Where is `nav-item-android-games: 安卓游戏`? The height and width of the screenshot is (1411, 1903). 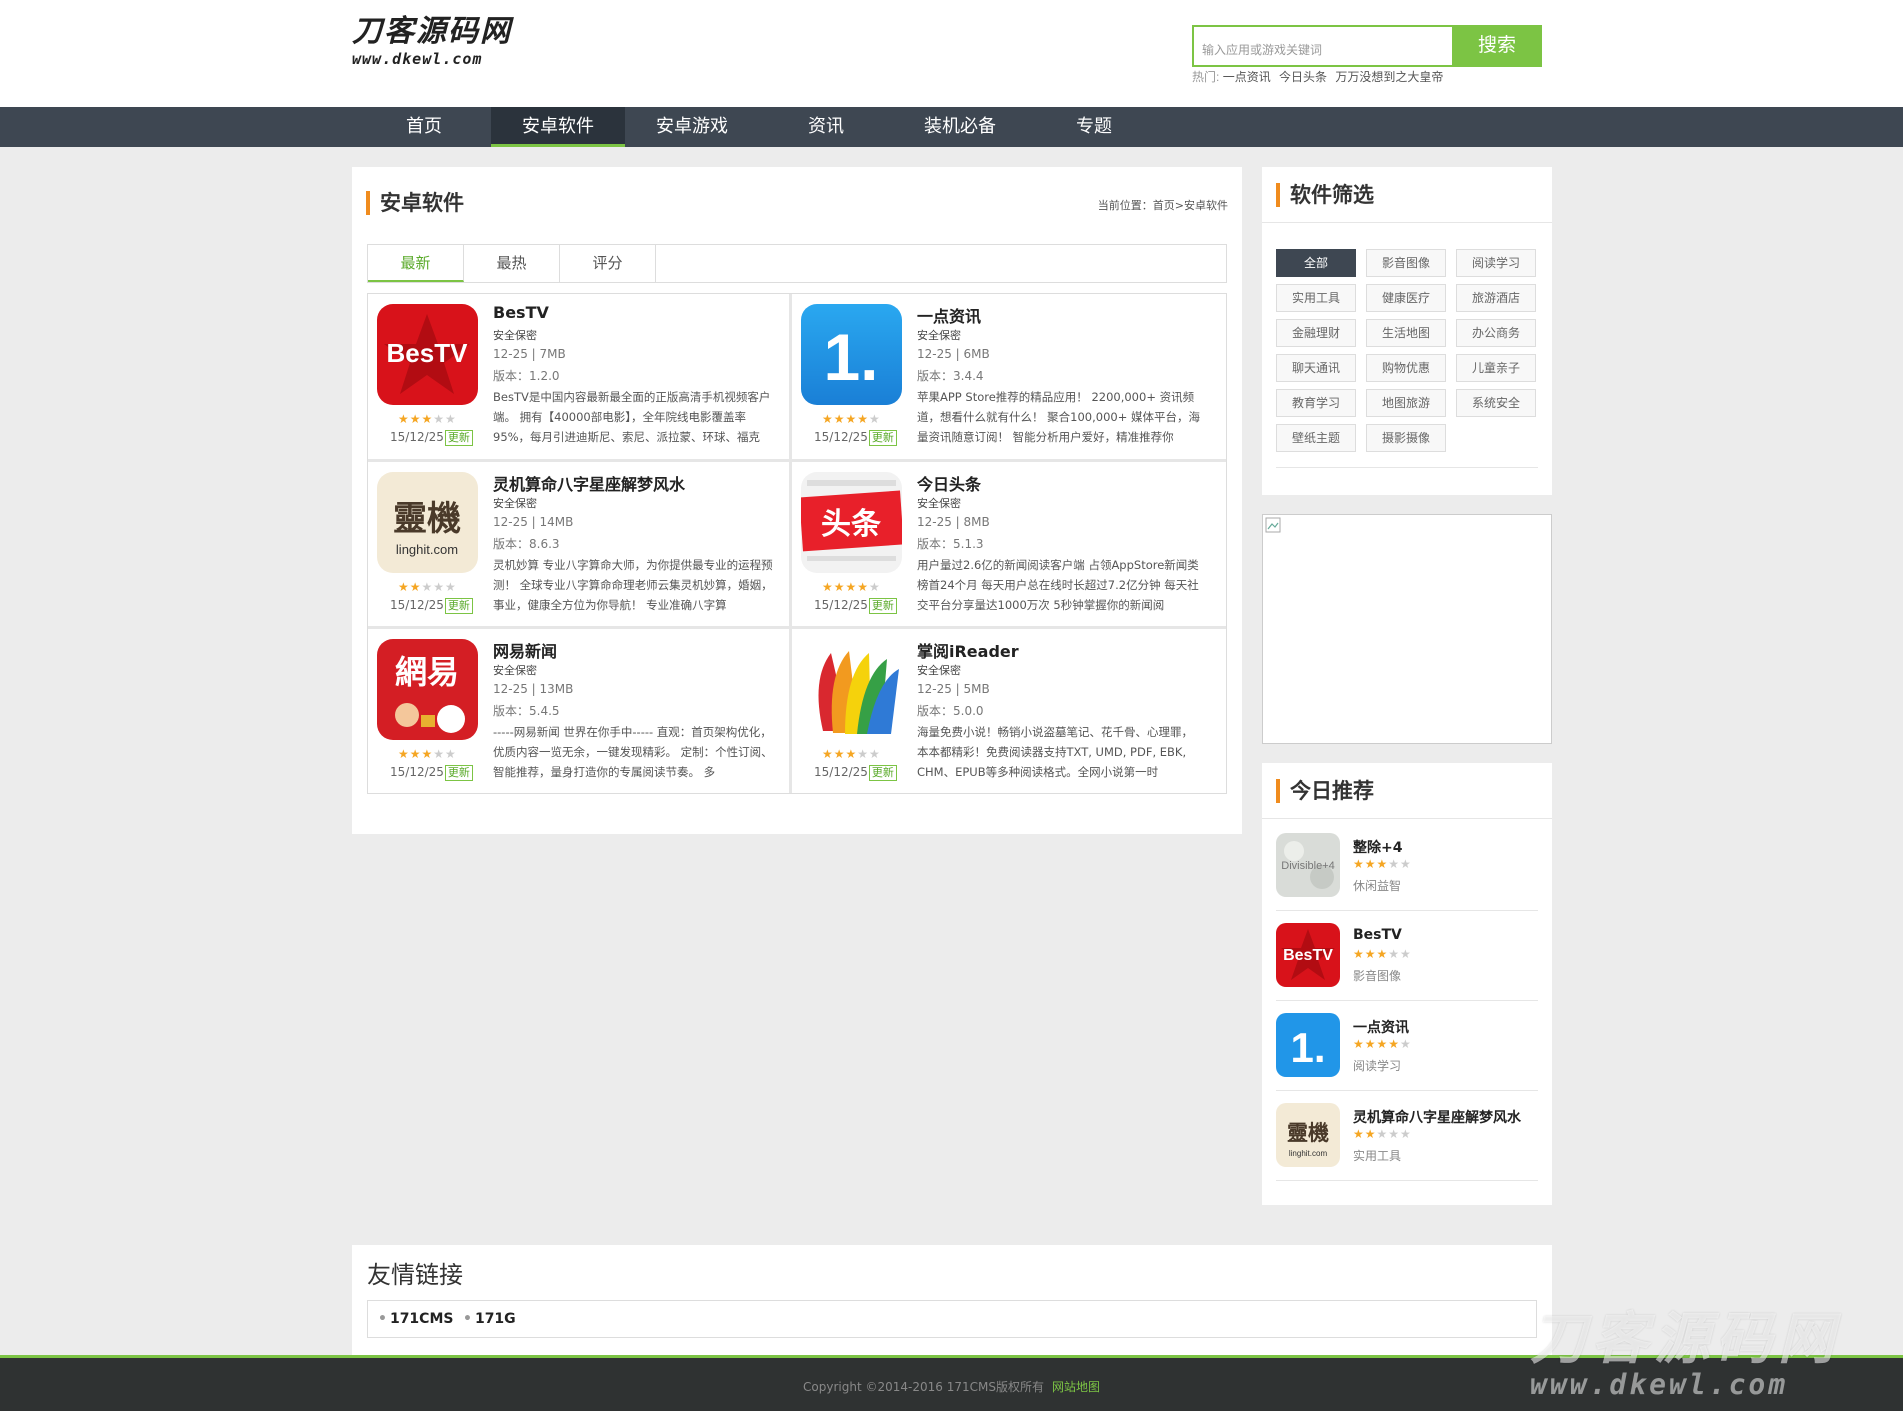
nav-item-android-games: 安卓游戏 is located at coordinates (692, 127).